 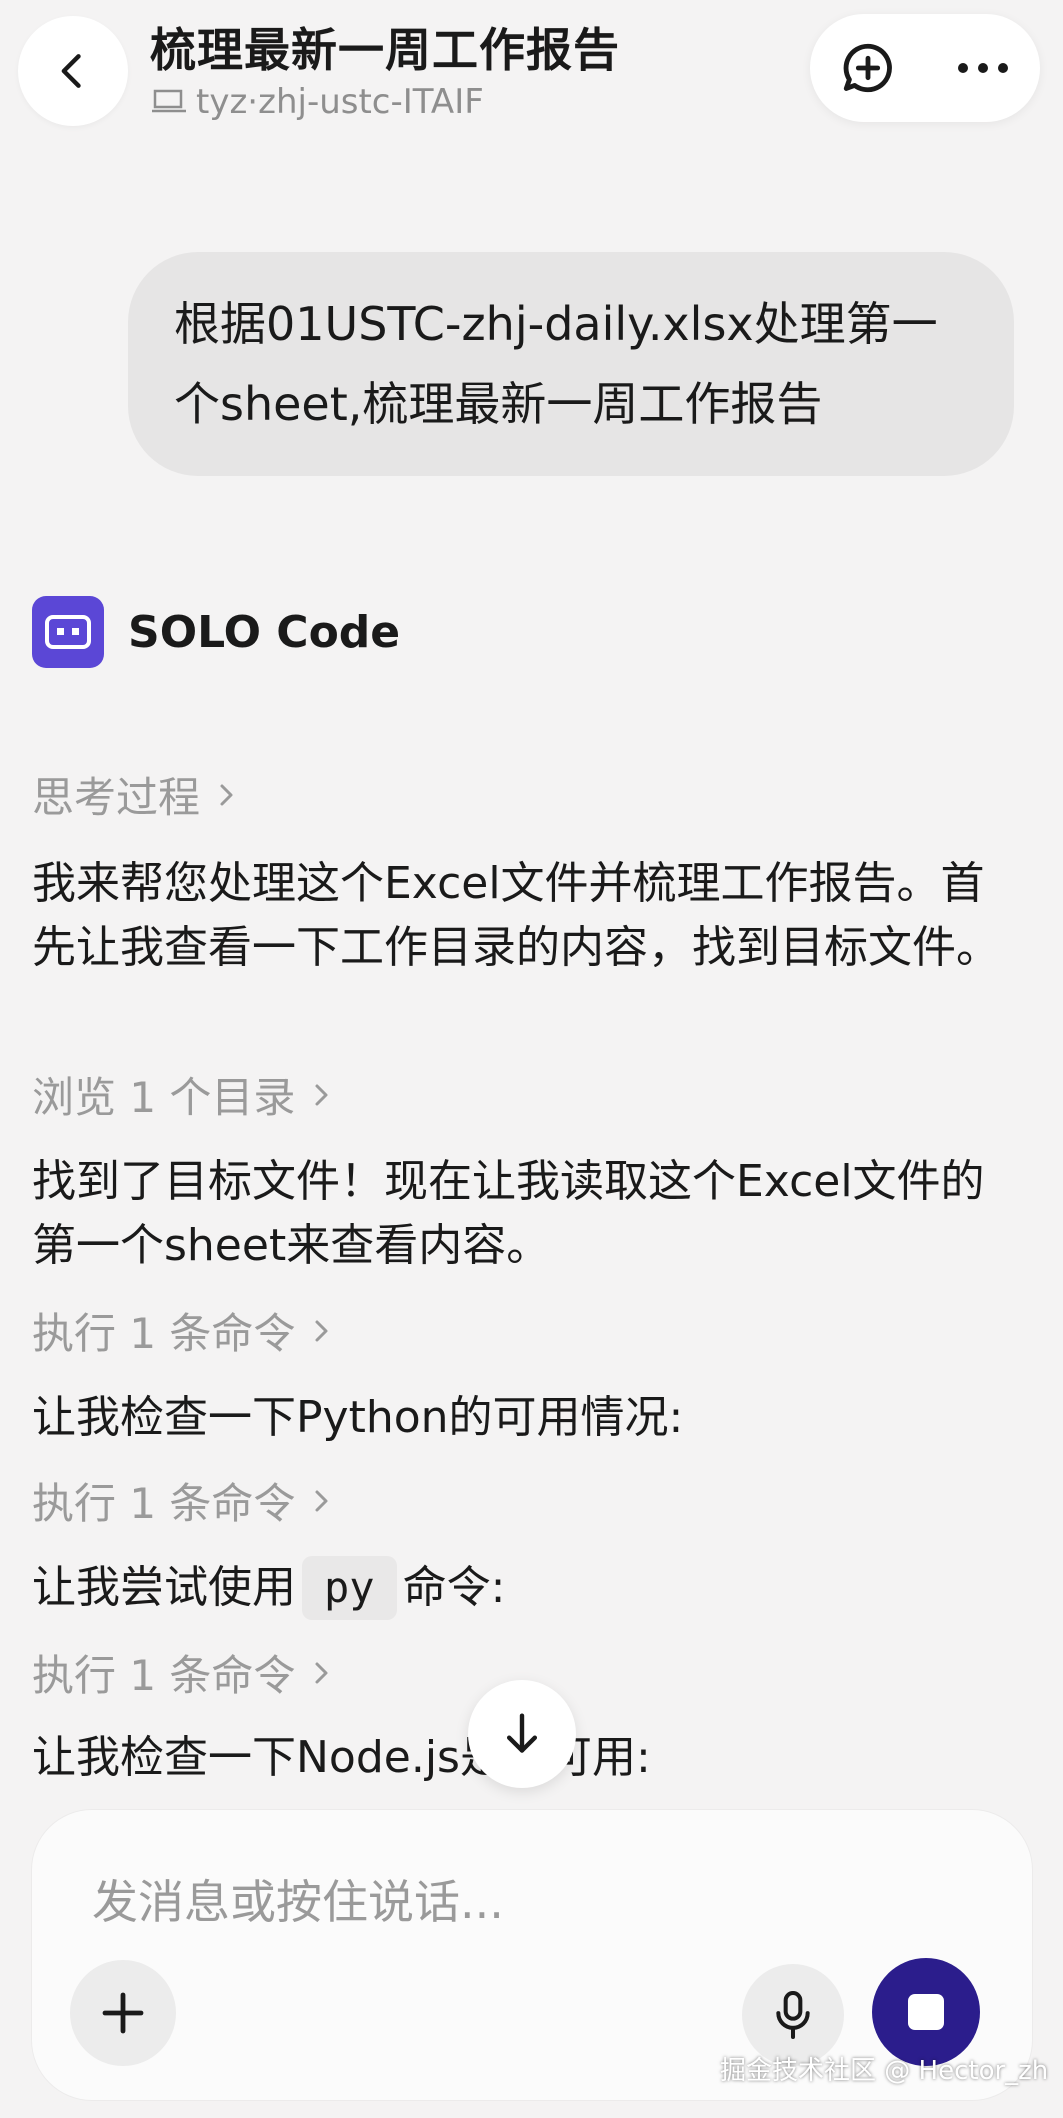 I want to click on laptop-icon, so click(x=169, y=101).